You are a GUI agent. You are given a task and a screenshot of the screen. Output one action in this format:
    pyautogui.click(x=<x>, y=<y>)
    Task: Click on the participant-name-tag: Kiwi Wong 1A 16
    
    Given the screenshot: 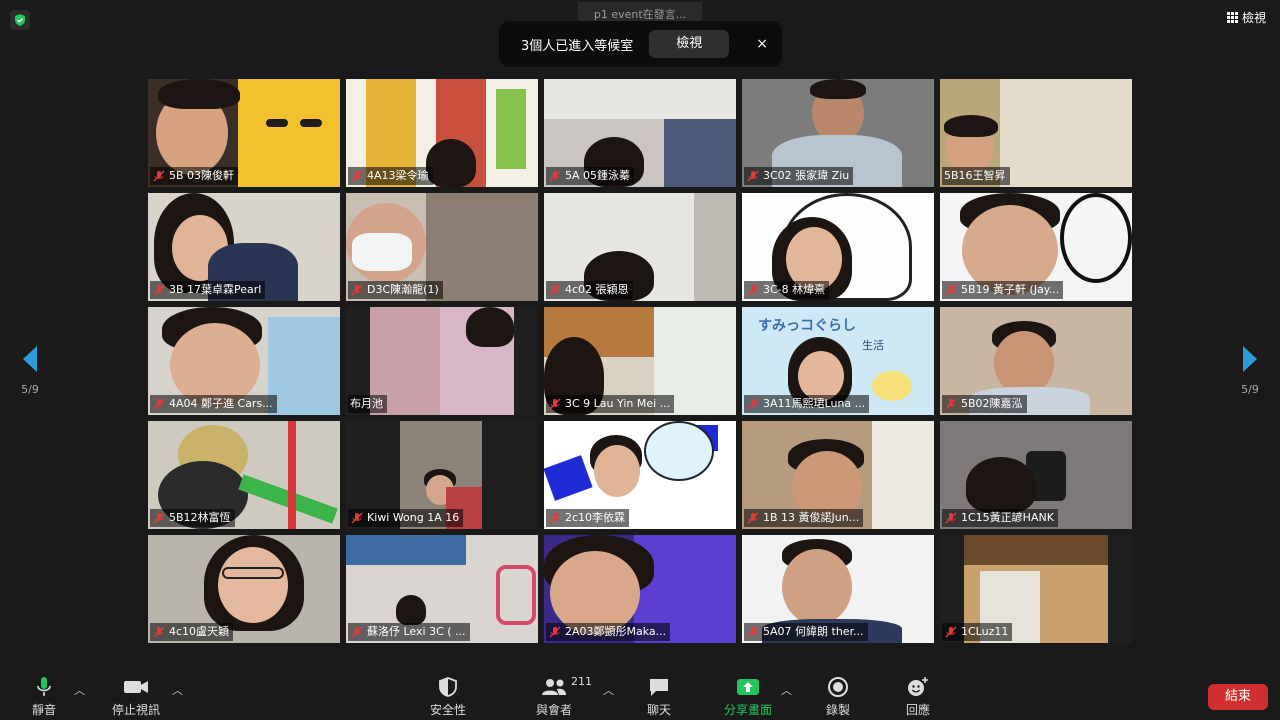 What is the action you would take?
    pyautogui.click(x=406, y=518)
    